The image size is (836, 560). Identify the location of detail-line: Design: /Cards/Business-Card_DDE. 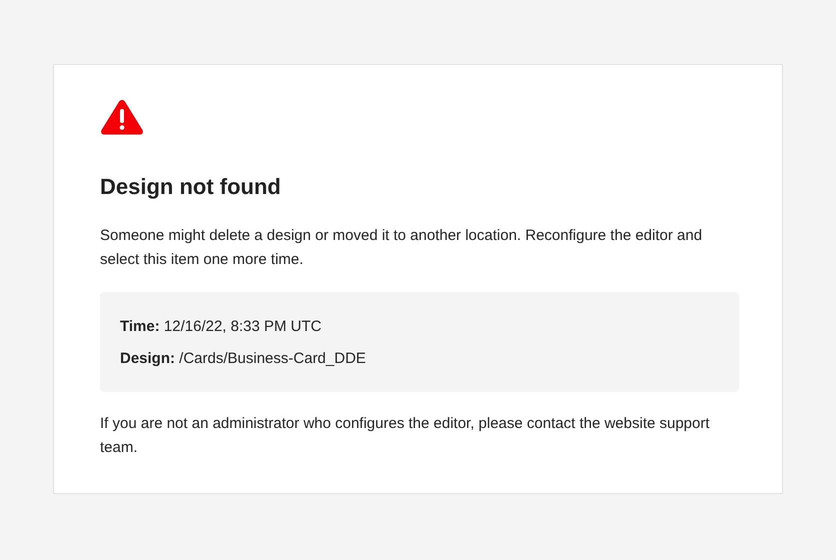
(243, 359).